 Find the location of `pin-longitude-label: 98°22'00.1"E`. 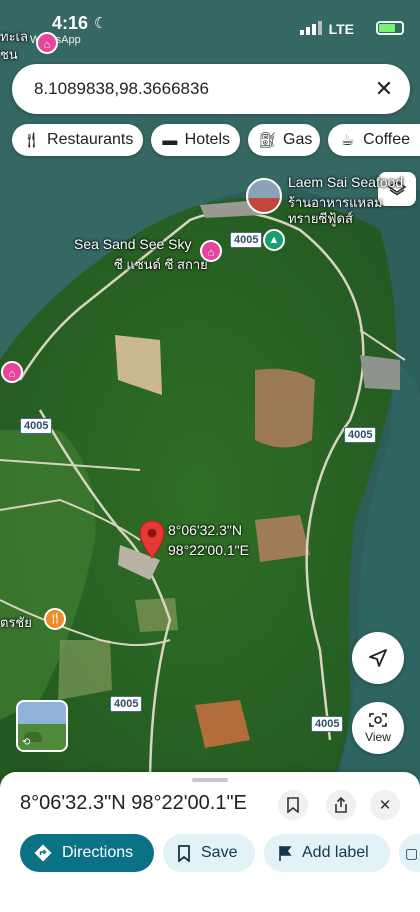

pin-longitude-label: 98°22'00.1"E is located at coordinates (208, 550).